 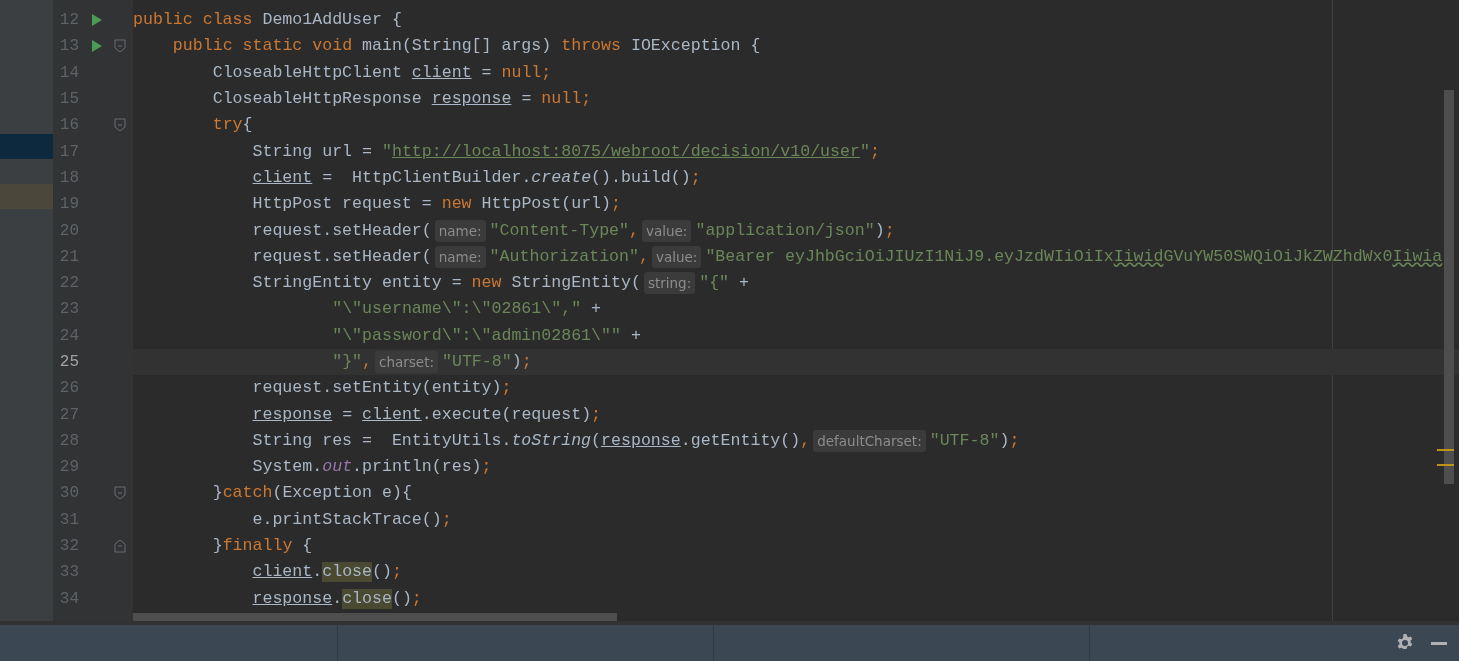 What do you see at coordinates (546, 204) in the screenshot?
I see `code-text: HttpPost(url)` at bounding box center [546, 204].